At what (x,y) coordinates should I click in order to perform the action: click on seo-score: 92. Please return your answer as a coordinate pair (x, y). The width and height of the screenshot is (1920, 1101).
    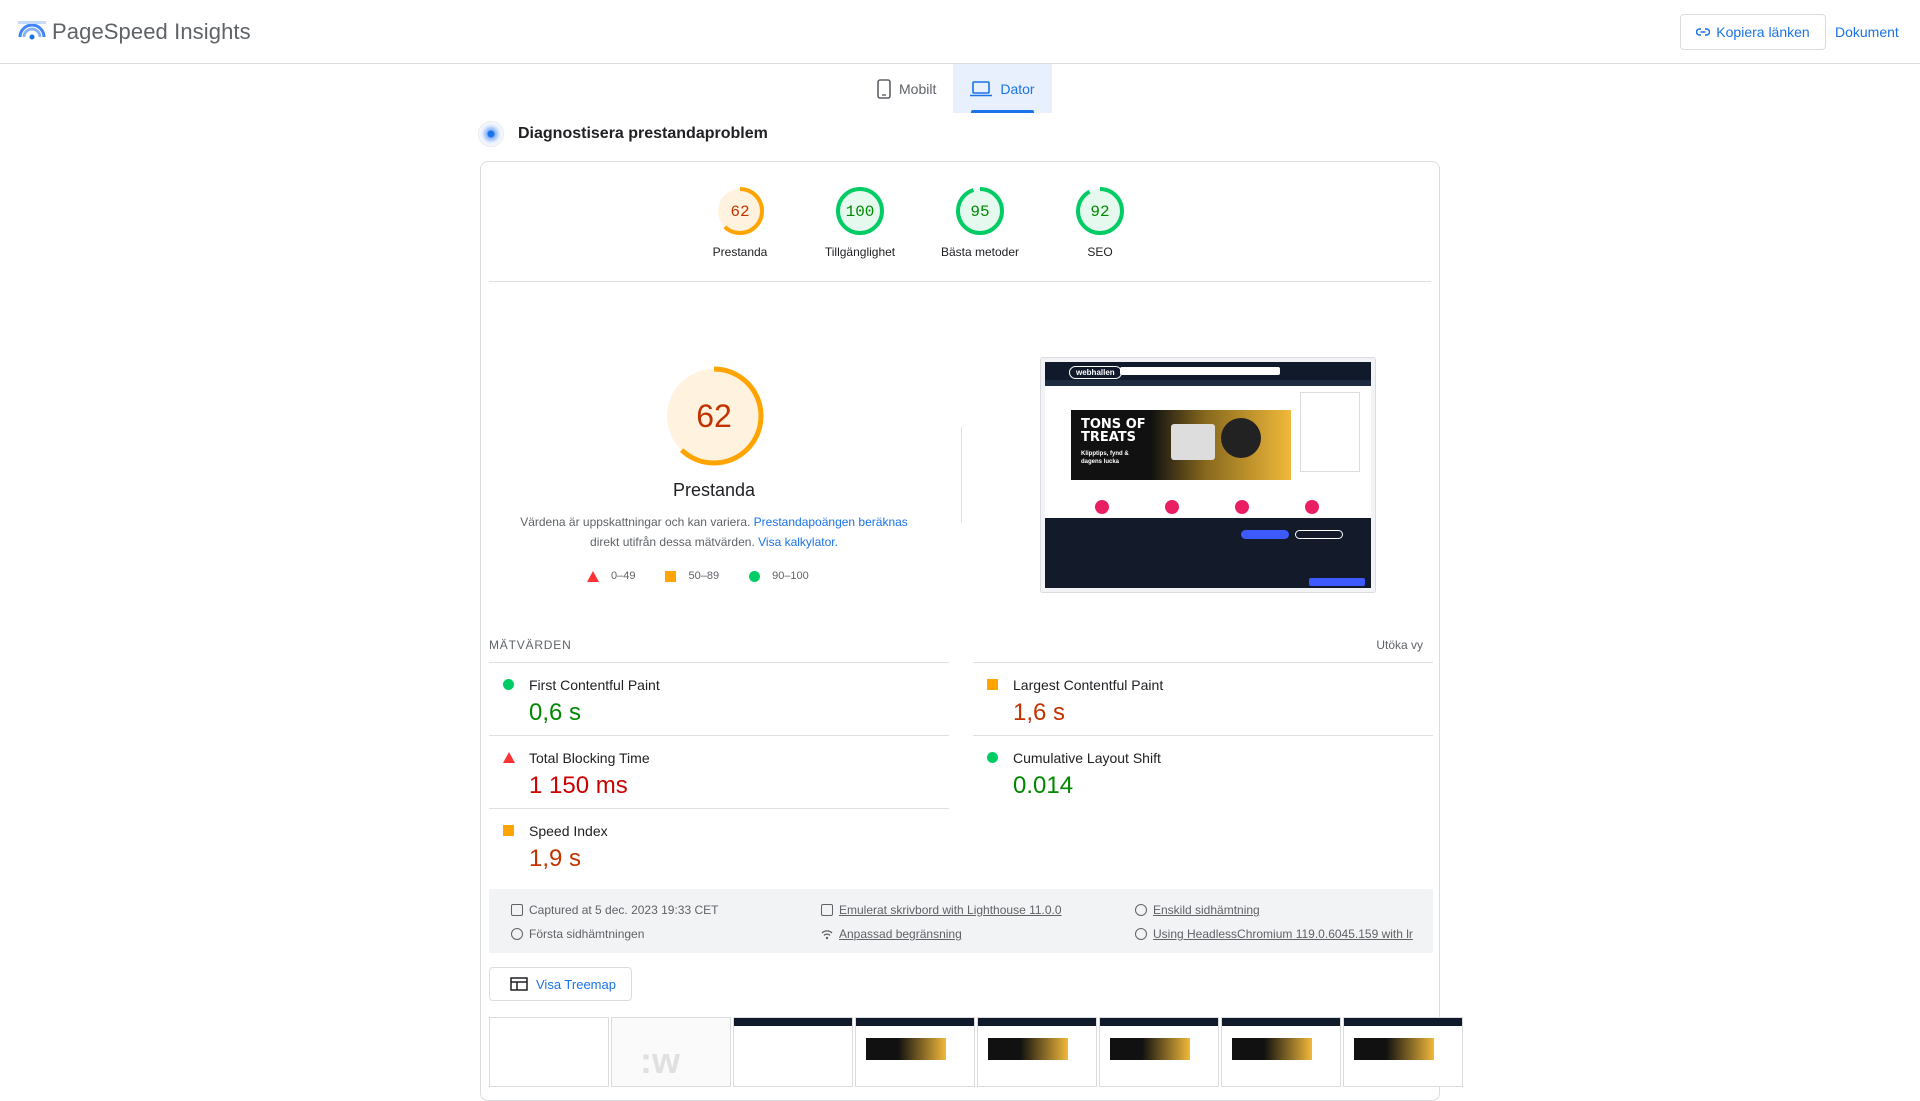
    Looking at the image, I should click on (1099, 212).